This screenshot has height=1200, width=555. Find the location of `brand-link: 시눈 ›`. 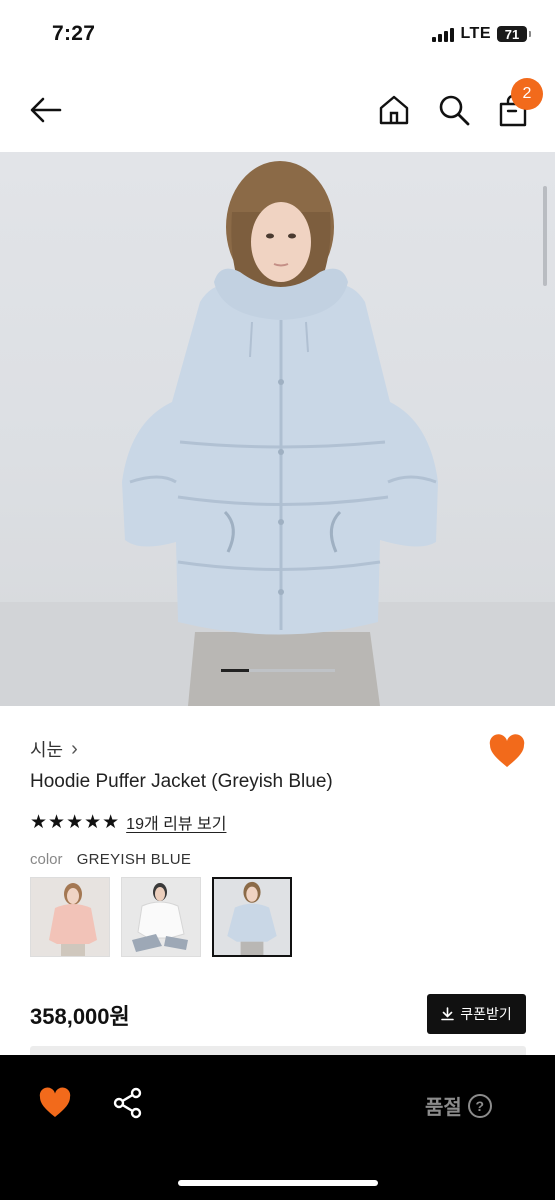

brand-link: 시눈 › is located at coordinates (54, 749).